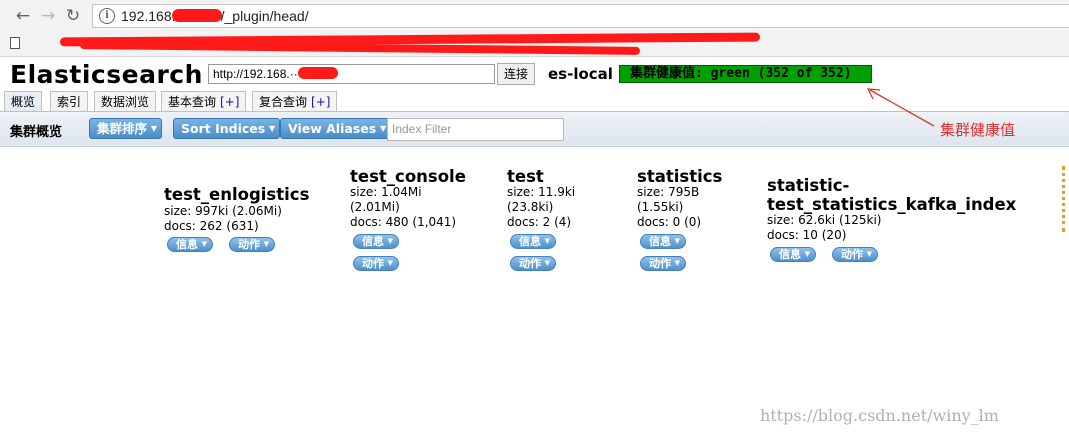  I want to click on forward-icon: →, so click(48, 16).